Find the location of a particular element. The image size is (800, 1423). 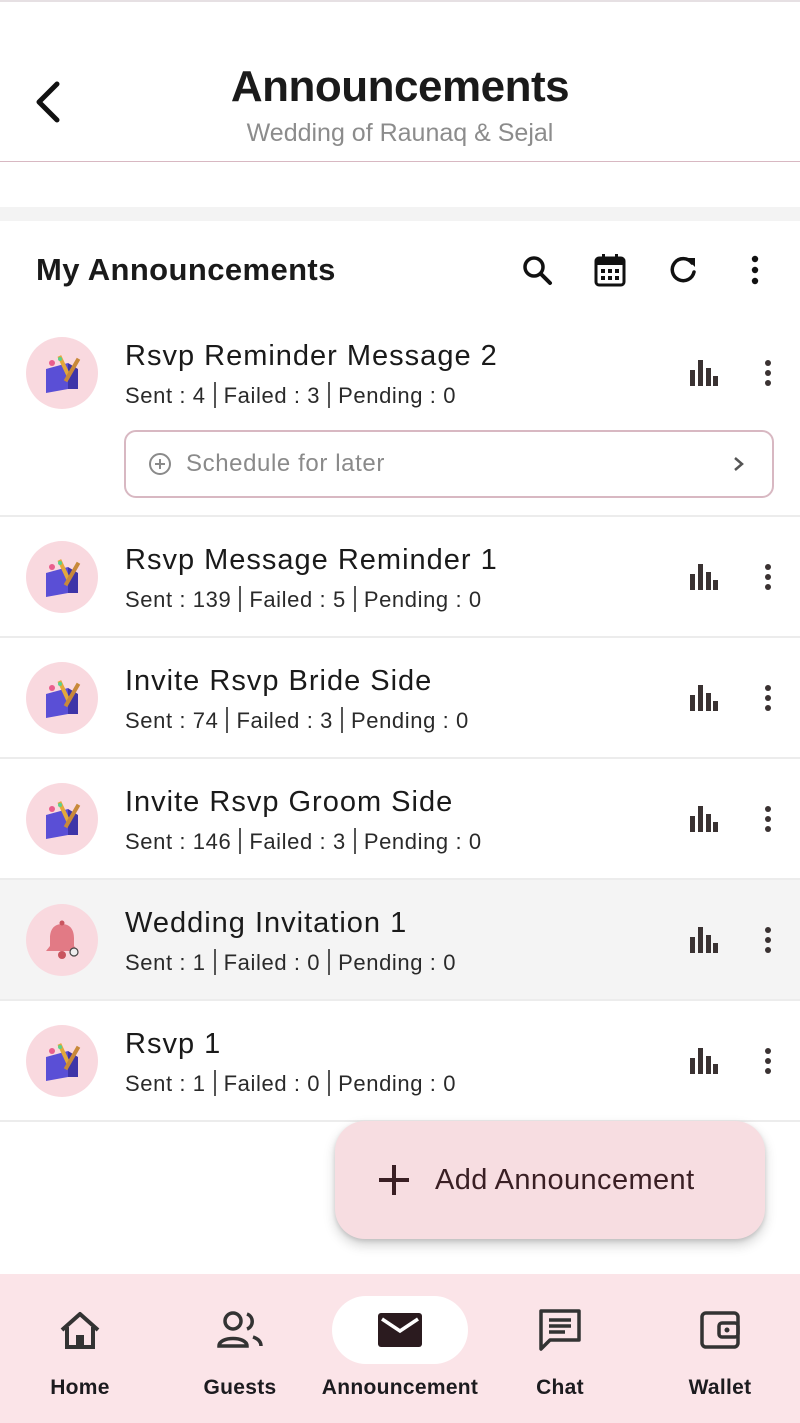

announcement-item: Rsvp 1 Sent : 1 Failed : 0 Pending : 0 is located at coordinates (400, 1061).